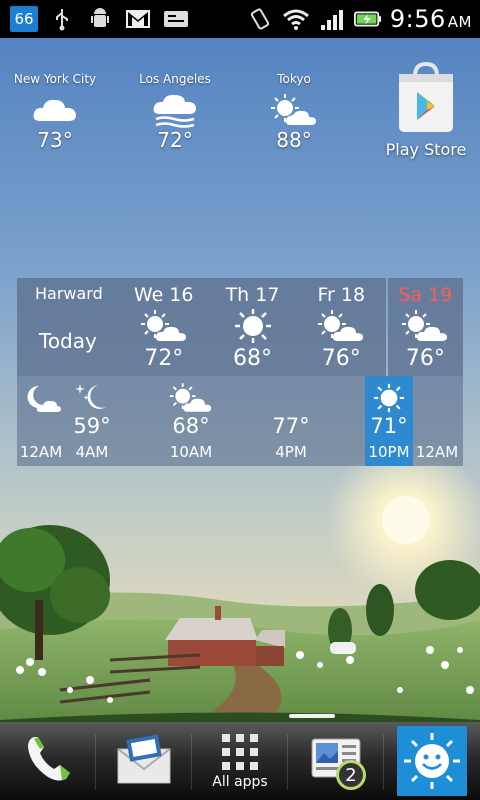 This screenshot has width=480, height=800. Describe the element at coordinates (92, 398) in the screenshot. I see `moon-stars-icon` at that location.